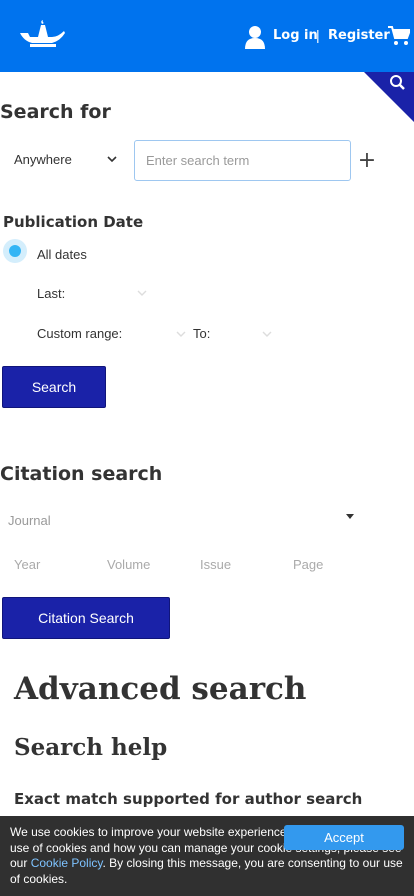  Describe the element at coordinates (255, 37) in the screenshot. I see `user-icon` at that location.